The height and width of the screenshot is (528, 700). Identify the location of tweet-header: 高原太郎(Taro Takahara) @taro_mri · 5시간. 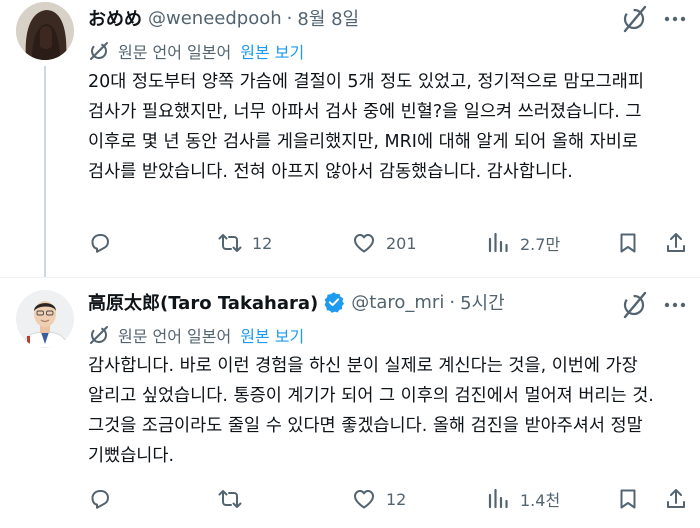
(296, 302).